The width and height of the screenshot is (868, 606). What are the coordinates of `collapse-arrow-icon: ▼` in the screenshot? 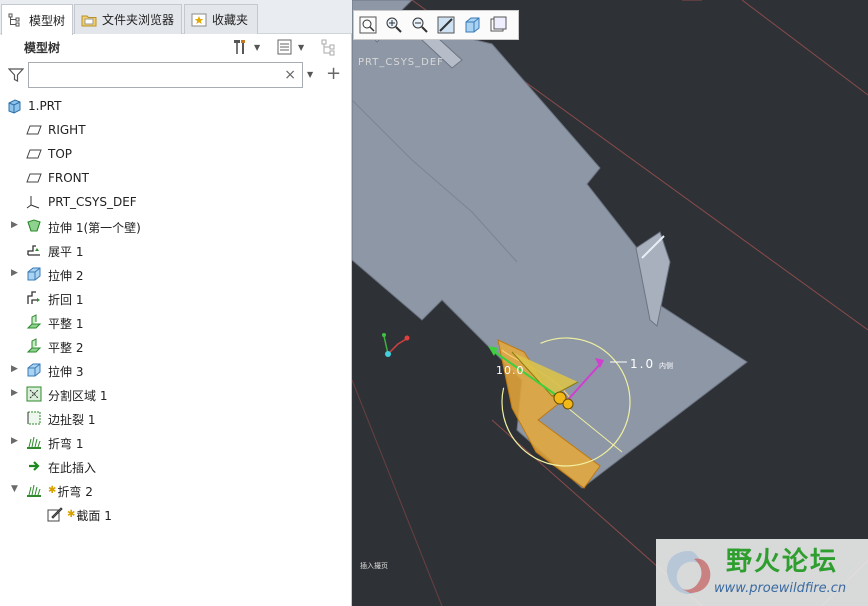 It's located at (14, 489).